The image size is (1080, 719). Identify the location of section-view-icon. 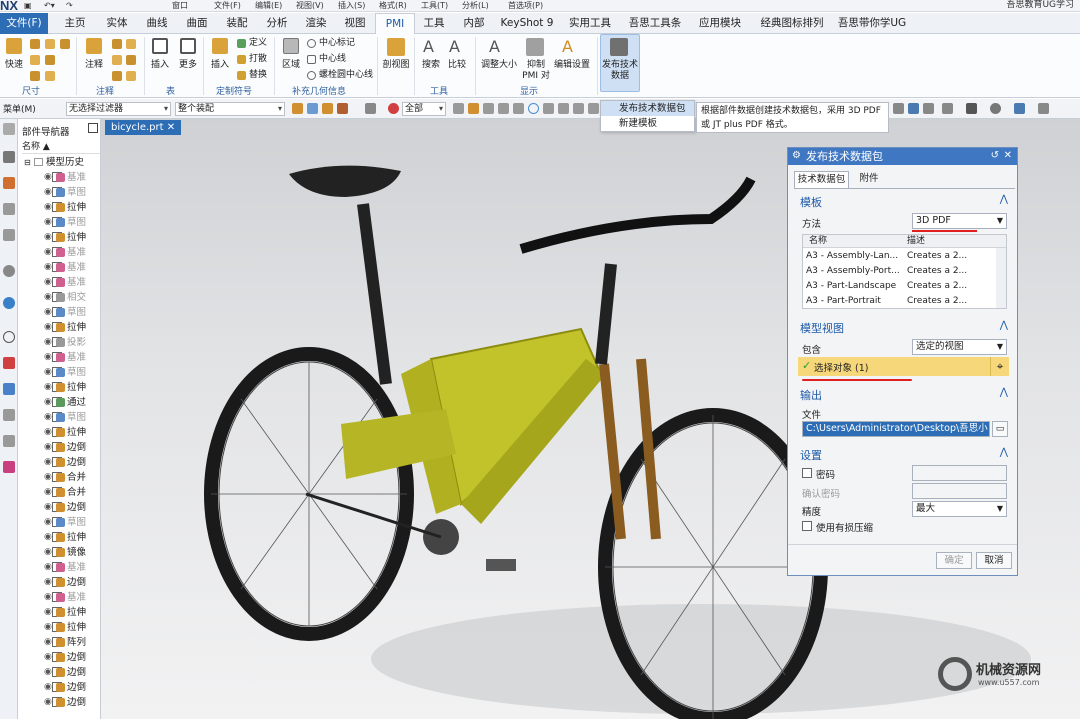
(396, 47).